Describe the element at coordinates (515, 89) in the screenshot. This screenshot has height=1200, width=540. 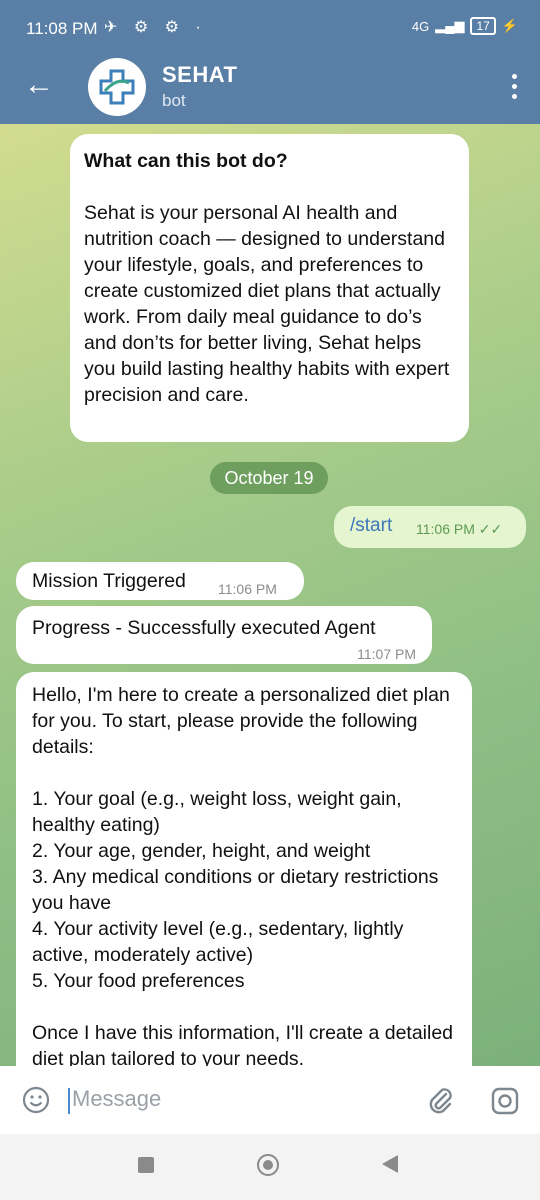
I see `more-options-icon` at that location.